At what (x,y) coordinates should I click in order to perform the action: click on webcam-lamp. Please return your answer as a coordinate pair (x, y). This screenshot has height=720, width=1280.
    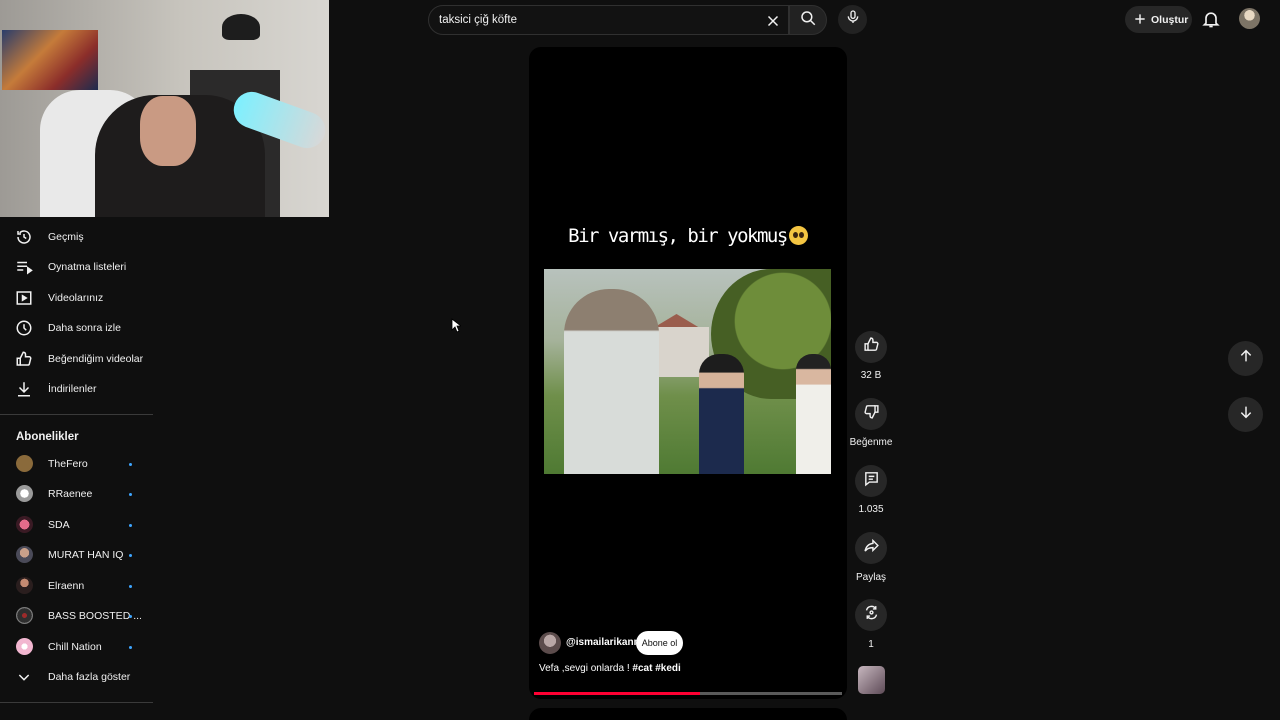
    Looking at the image, I should click on (241, 27).